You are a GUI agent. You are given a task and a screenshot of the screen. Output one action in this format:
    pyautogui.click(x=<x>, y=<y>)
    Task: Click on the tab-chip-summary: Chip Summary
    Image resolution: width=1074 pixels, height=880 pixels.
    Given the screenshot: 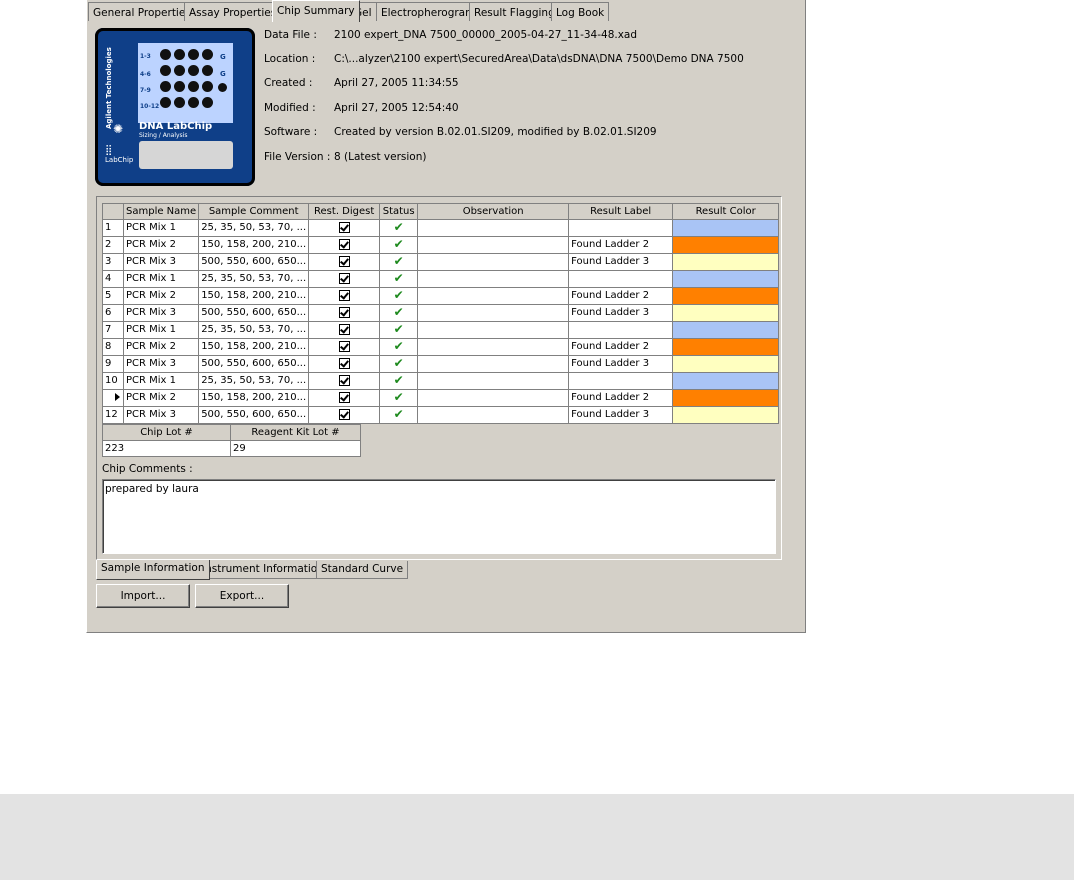 What is the action you would take?
    pyautogui.click(x=316, y=11)
    